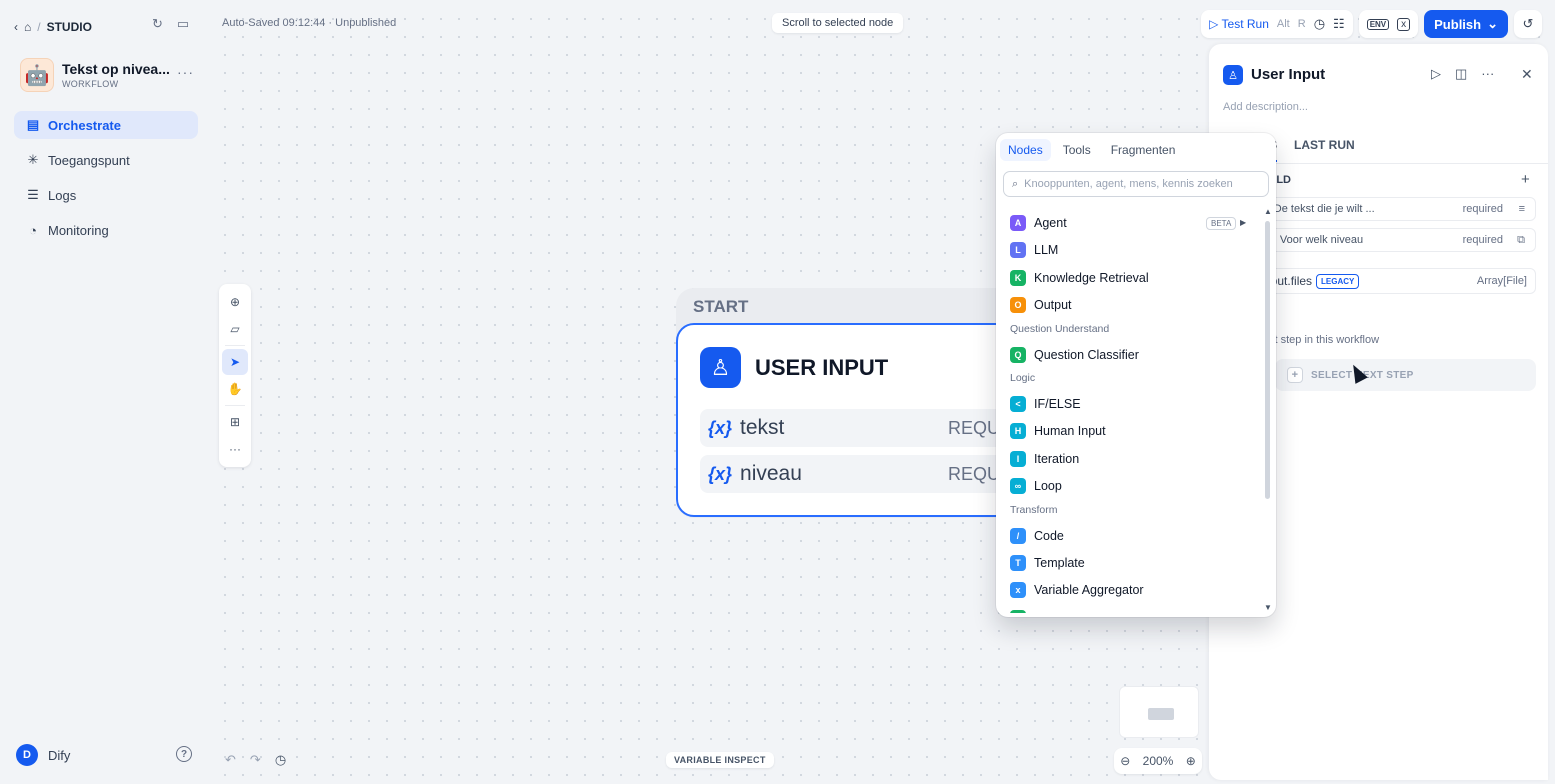 The width and height of the screenshot is (1555, 784). I want to click on layout-icon: ▤, so click(33, 124).